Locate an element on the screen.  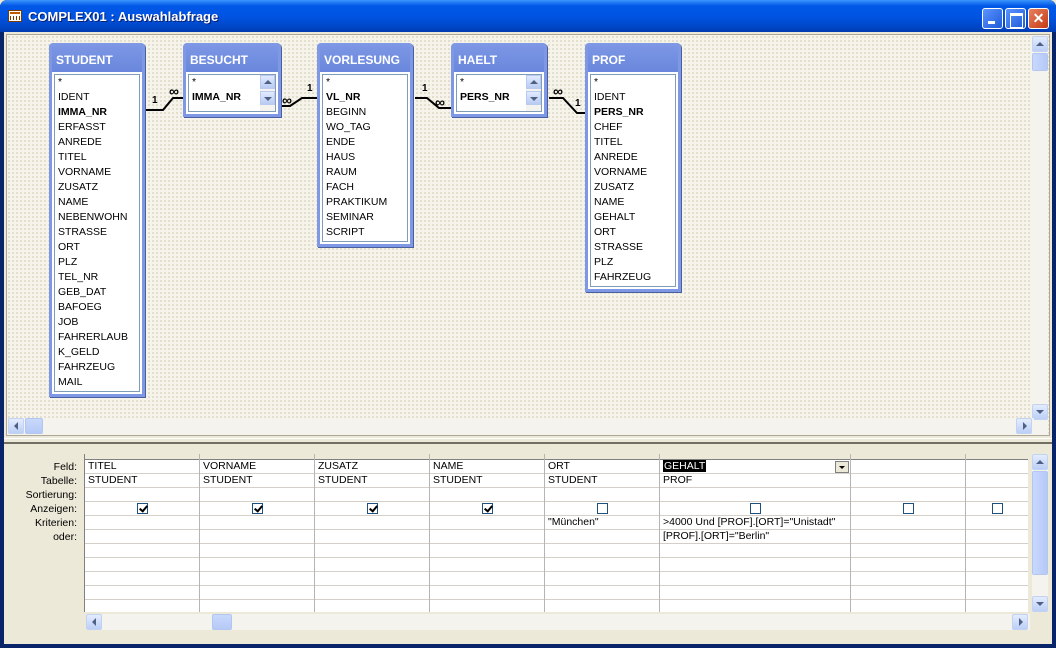
field-item: GEHALT is located at coordinates (633, 217).